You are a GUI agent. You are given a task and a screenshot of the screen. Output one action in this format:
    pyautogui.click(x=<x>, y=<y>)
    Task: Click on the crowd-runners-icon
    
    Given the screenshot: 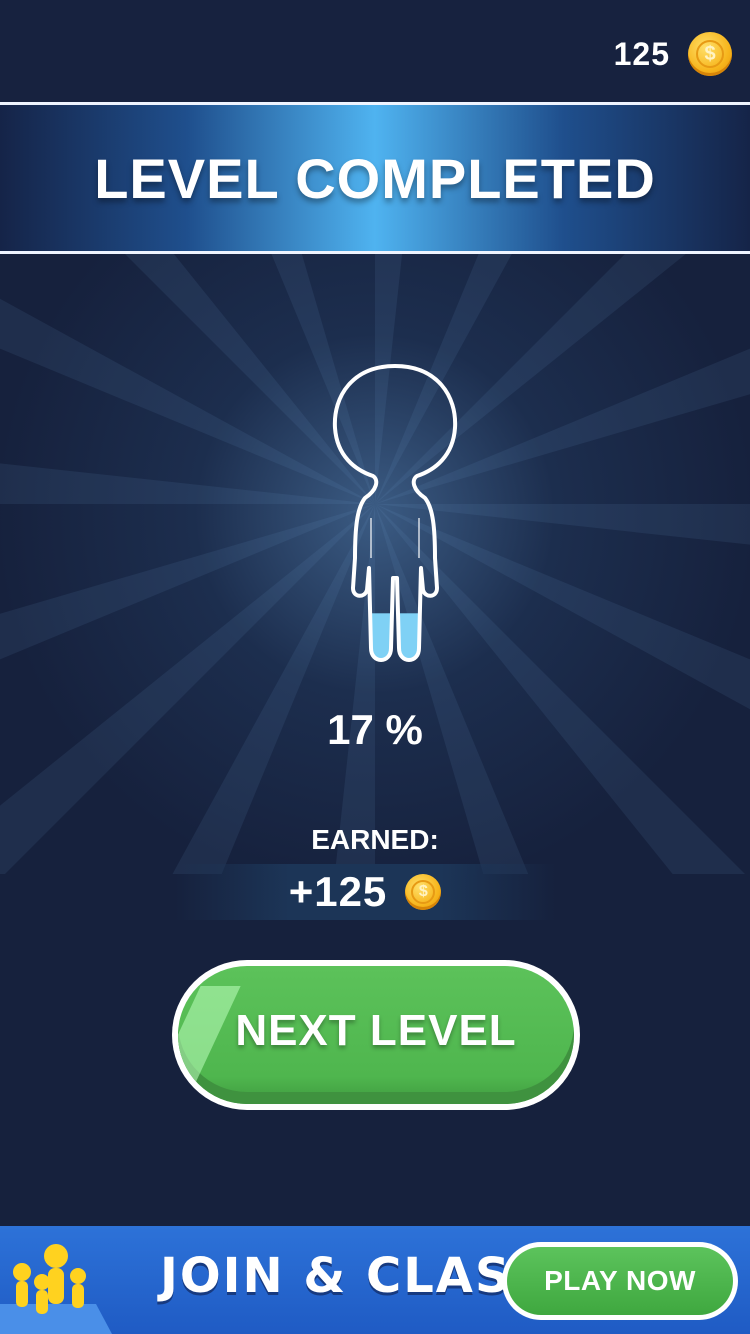 What is the action you would take?
    pyautogui.click(x=56, y=1289)
    